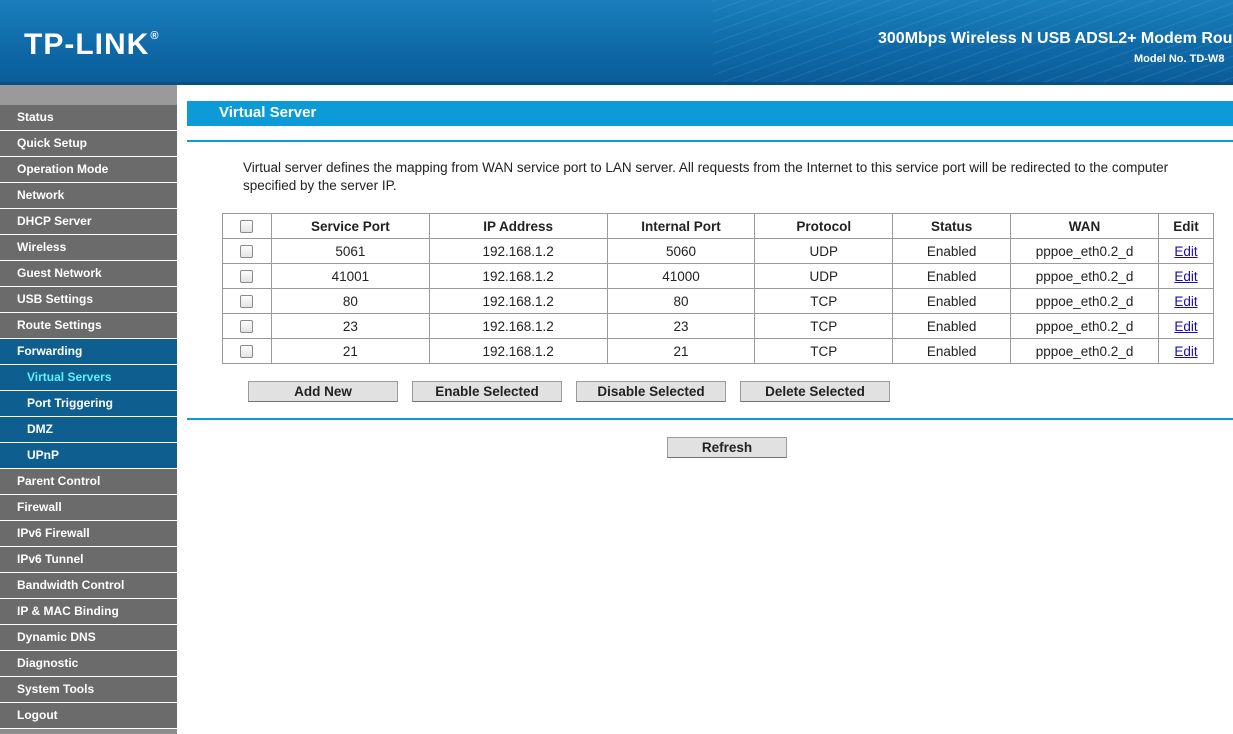 The height and width of the screenshot is (734, 1233). I want to click on menu-item-parent-control: Parent Control, so click(88, 482).